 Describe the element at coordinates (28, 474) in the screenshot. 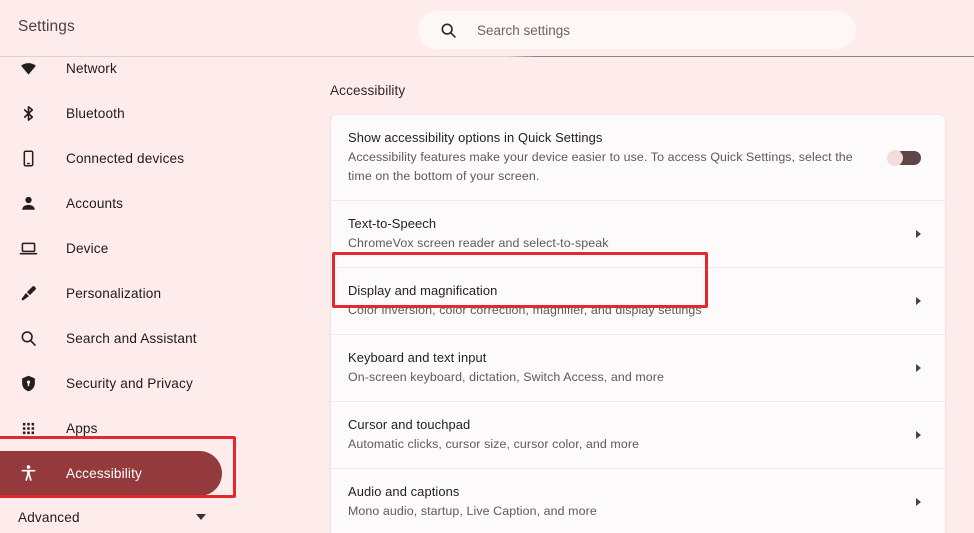

I see `accessibility-icon` at that location.